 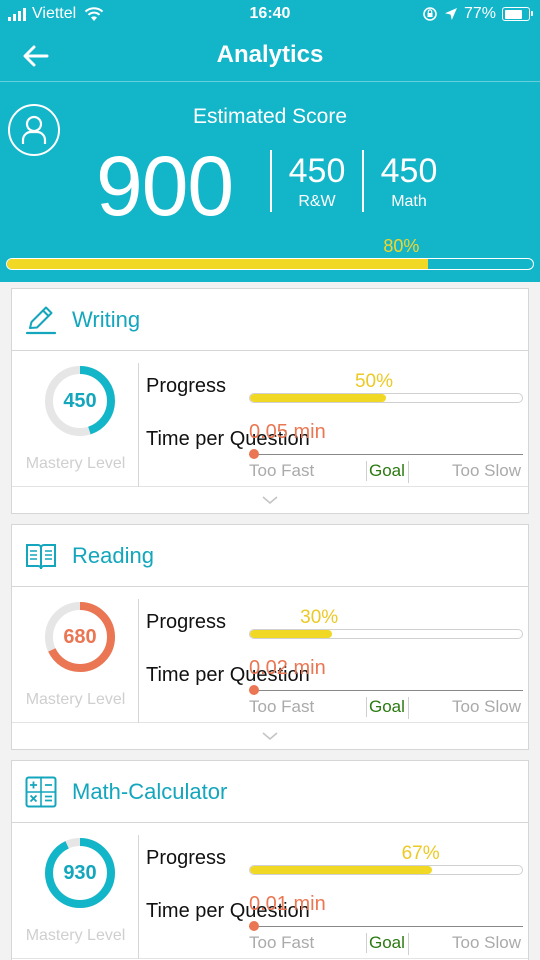 What do you see at coordinates (106, 319) in the screenshot?
I see `subject-title: Writing` at bounding box center [106, 319].